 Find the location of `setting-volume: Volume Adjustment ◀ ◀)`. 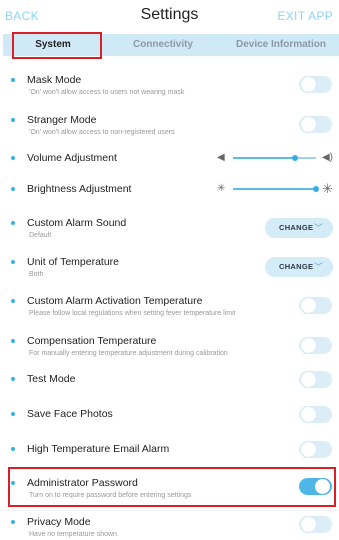

setting-volume: Volume Adjustment ◀ ◀) is located at coordinates (169, 159).